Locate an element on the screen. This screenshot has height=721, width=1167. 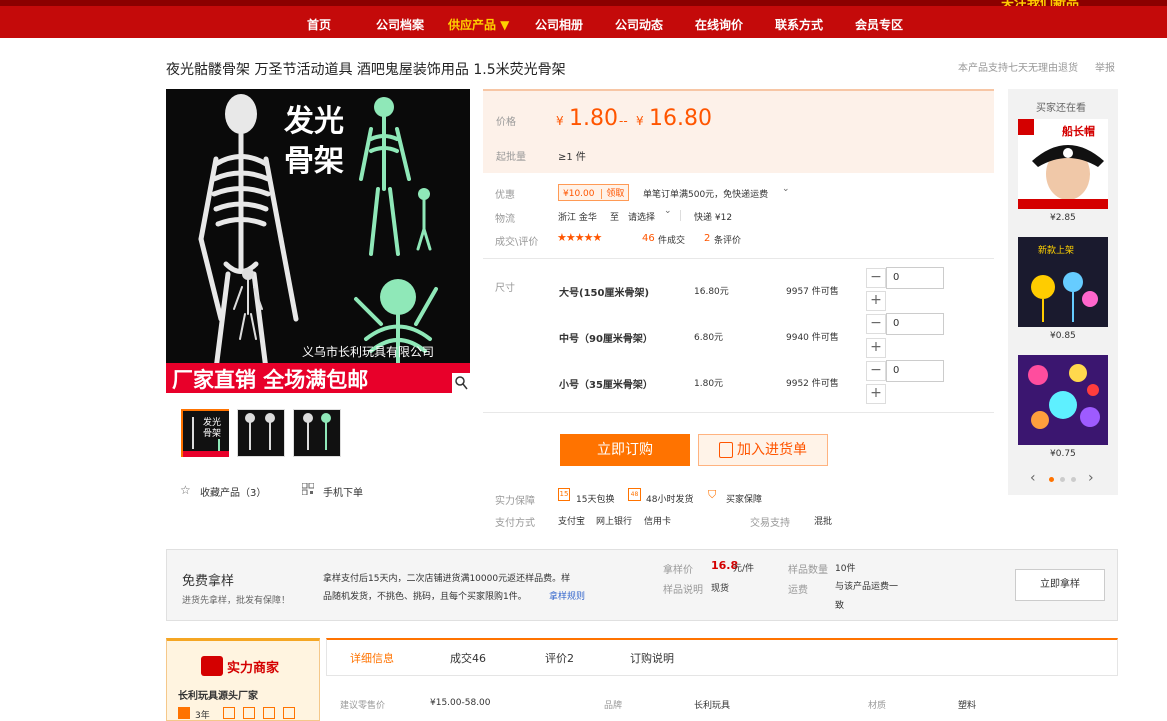
chevron-left-icon: ‹ is located at coordinates (1033, 478).